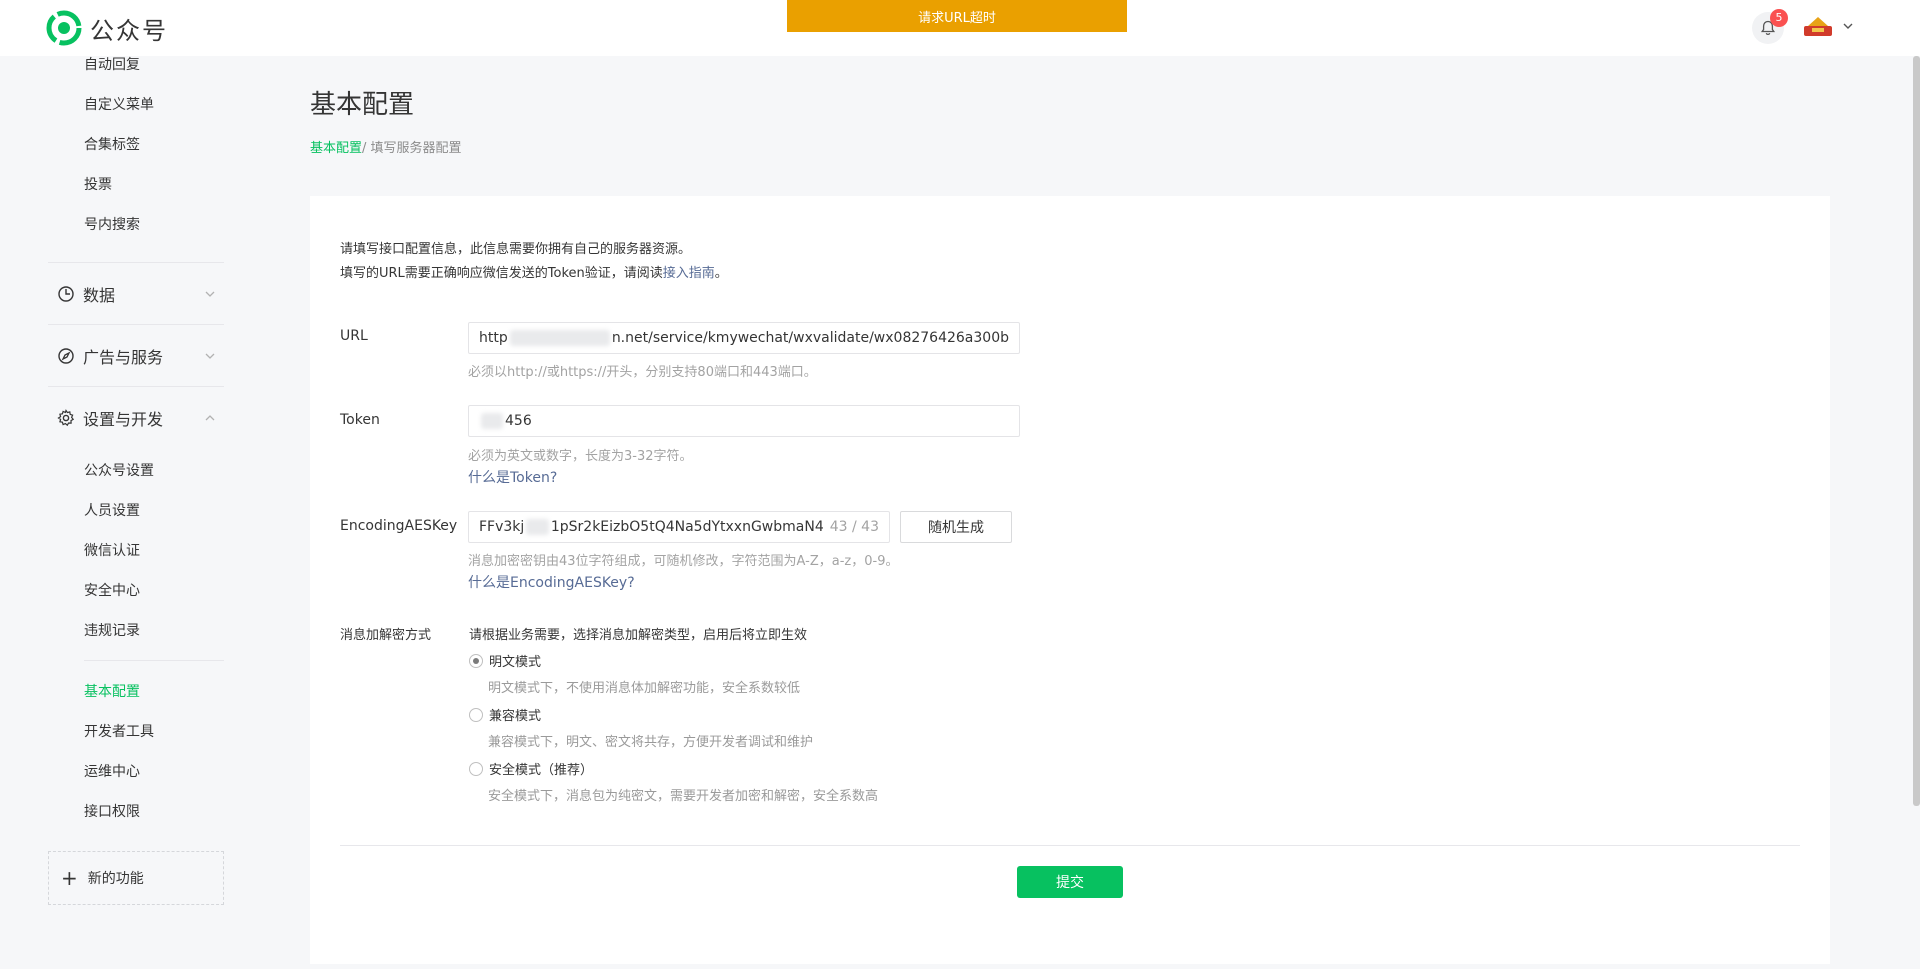  What do you see at coordinates (651, 742) in the screenshot?
I see `radio-description: 兼容模式下，明文、密文将共存，方便开发者调试和维护` at bounding box center [651, 742].